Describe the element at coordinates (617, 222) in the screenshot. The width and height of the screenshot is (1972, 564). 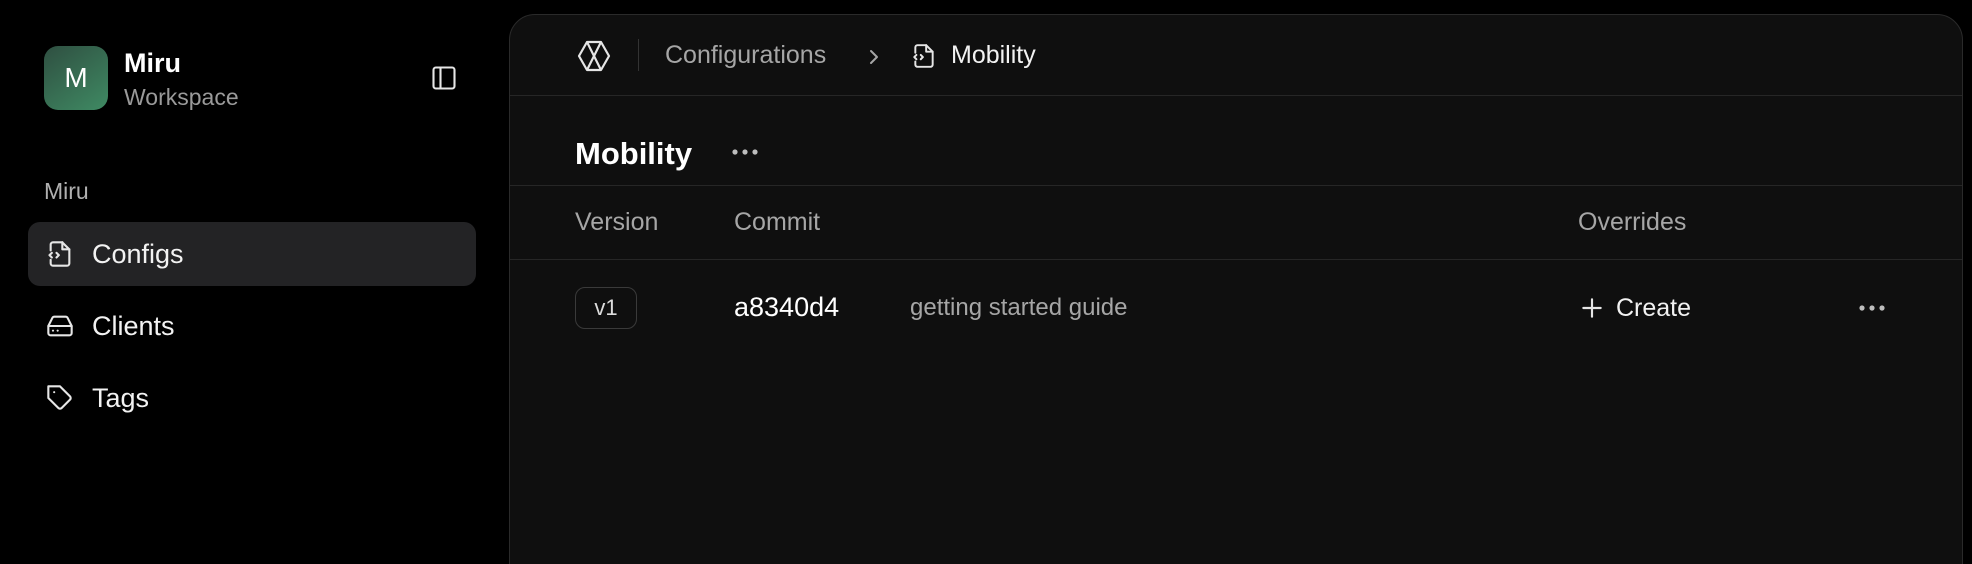
I see `column-header-version: Version` at that location.